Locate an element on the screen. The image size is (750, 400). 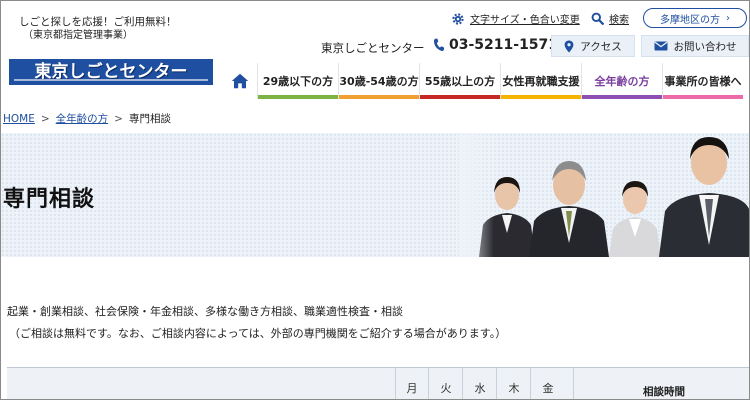
services-summary: 起業・創業相談、社会保険・年金相談、多様な働き方相談、職業適性検査・相談 is located at coordinates (205, 311).